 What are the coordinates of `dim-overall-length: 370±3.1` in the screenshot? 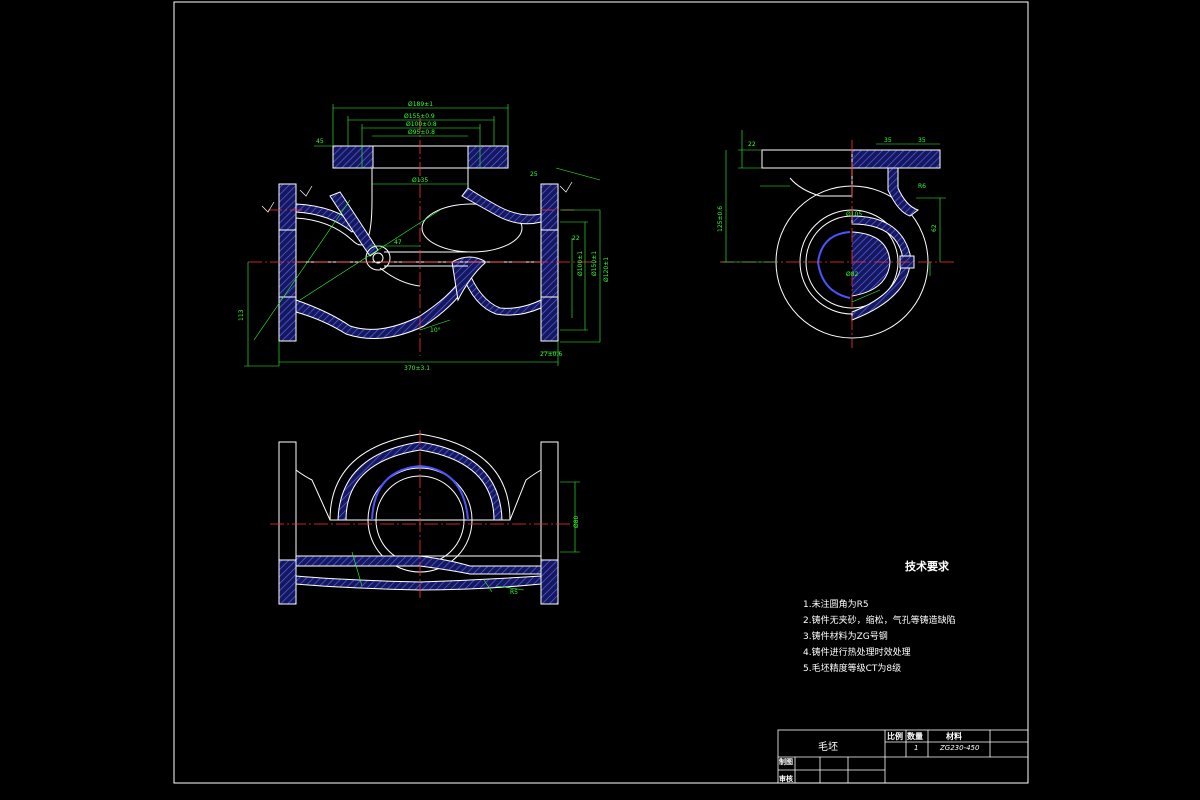 It's located at (417, 368).